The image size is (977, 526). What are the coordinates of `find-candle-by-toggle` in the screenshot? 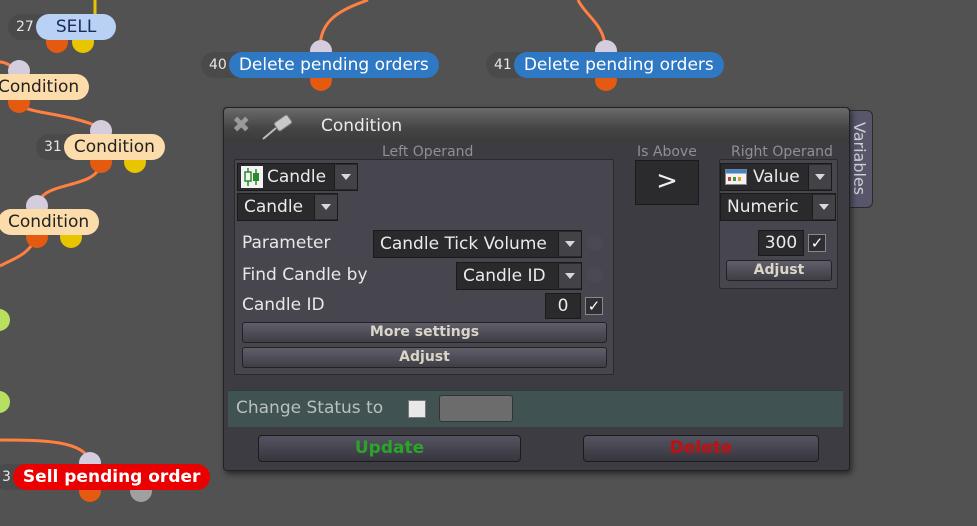 It's located at (595, 275).